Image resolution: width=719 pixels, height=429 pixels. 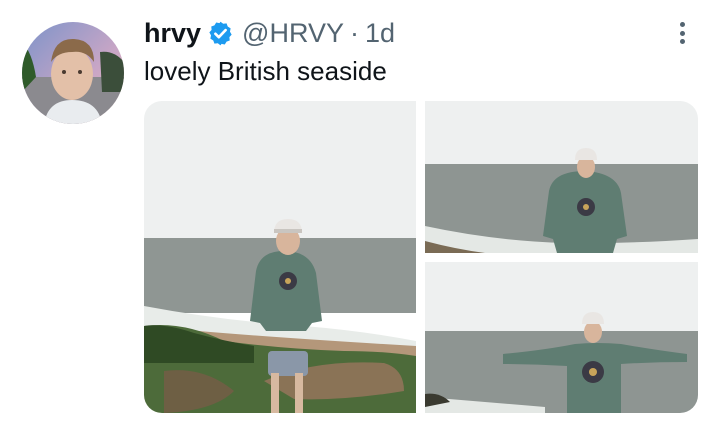 I want to click on more-options-button, so click(x=682, y=33).